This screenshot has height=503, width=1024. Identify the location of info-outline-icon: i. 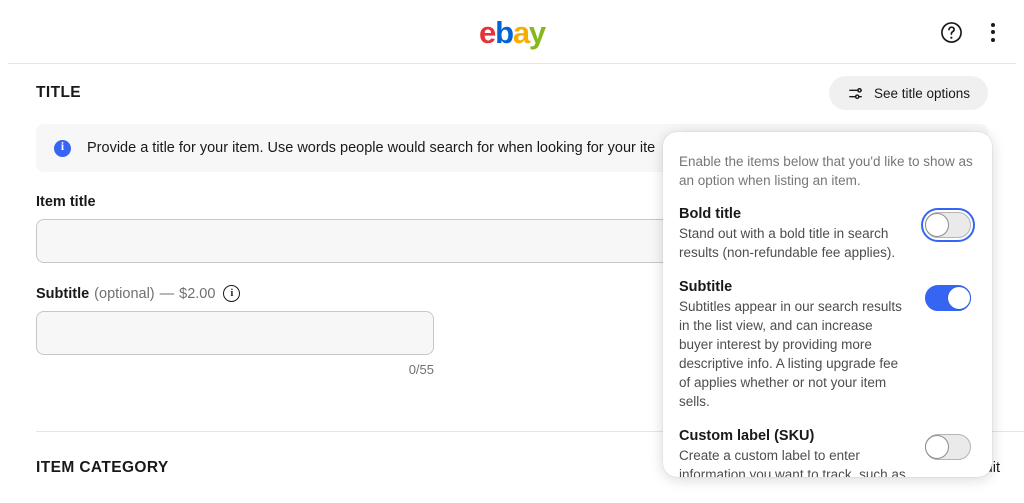
(232, 293).